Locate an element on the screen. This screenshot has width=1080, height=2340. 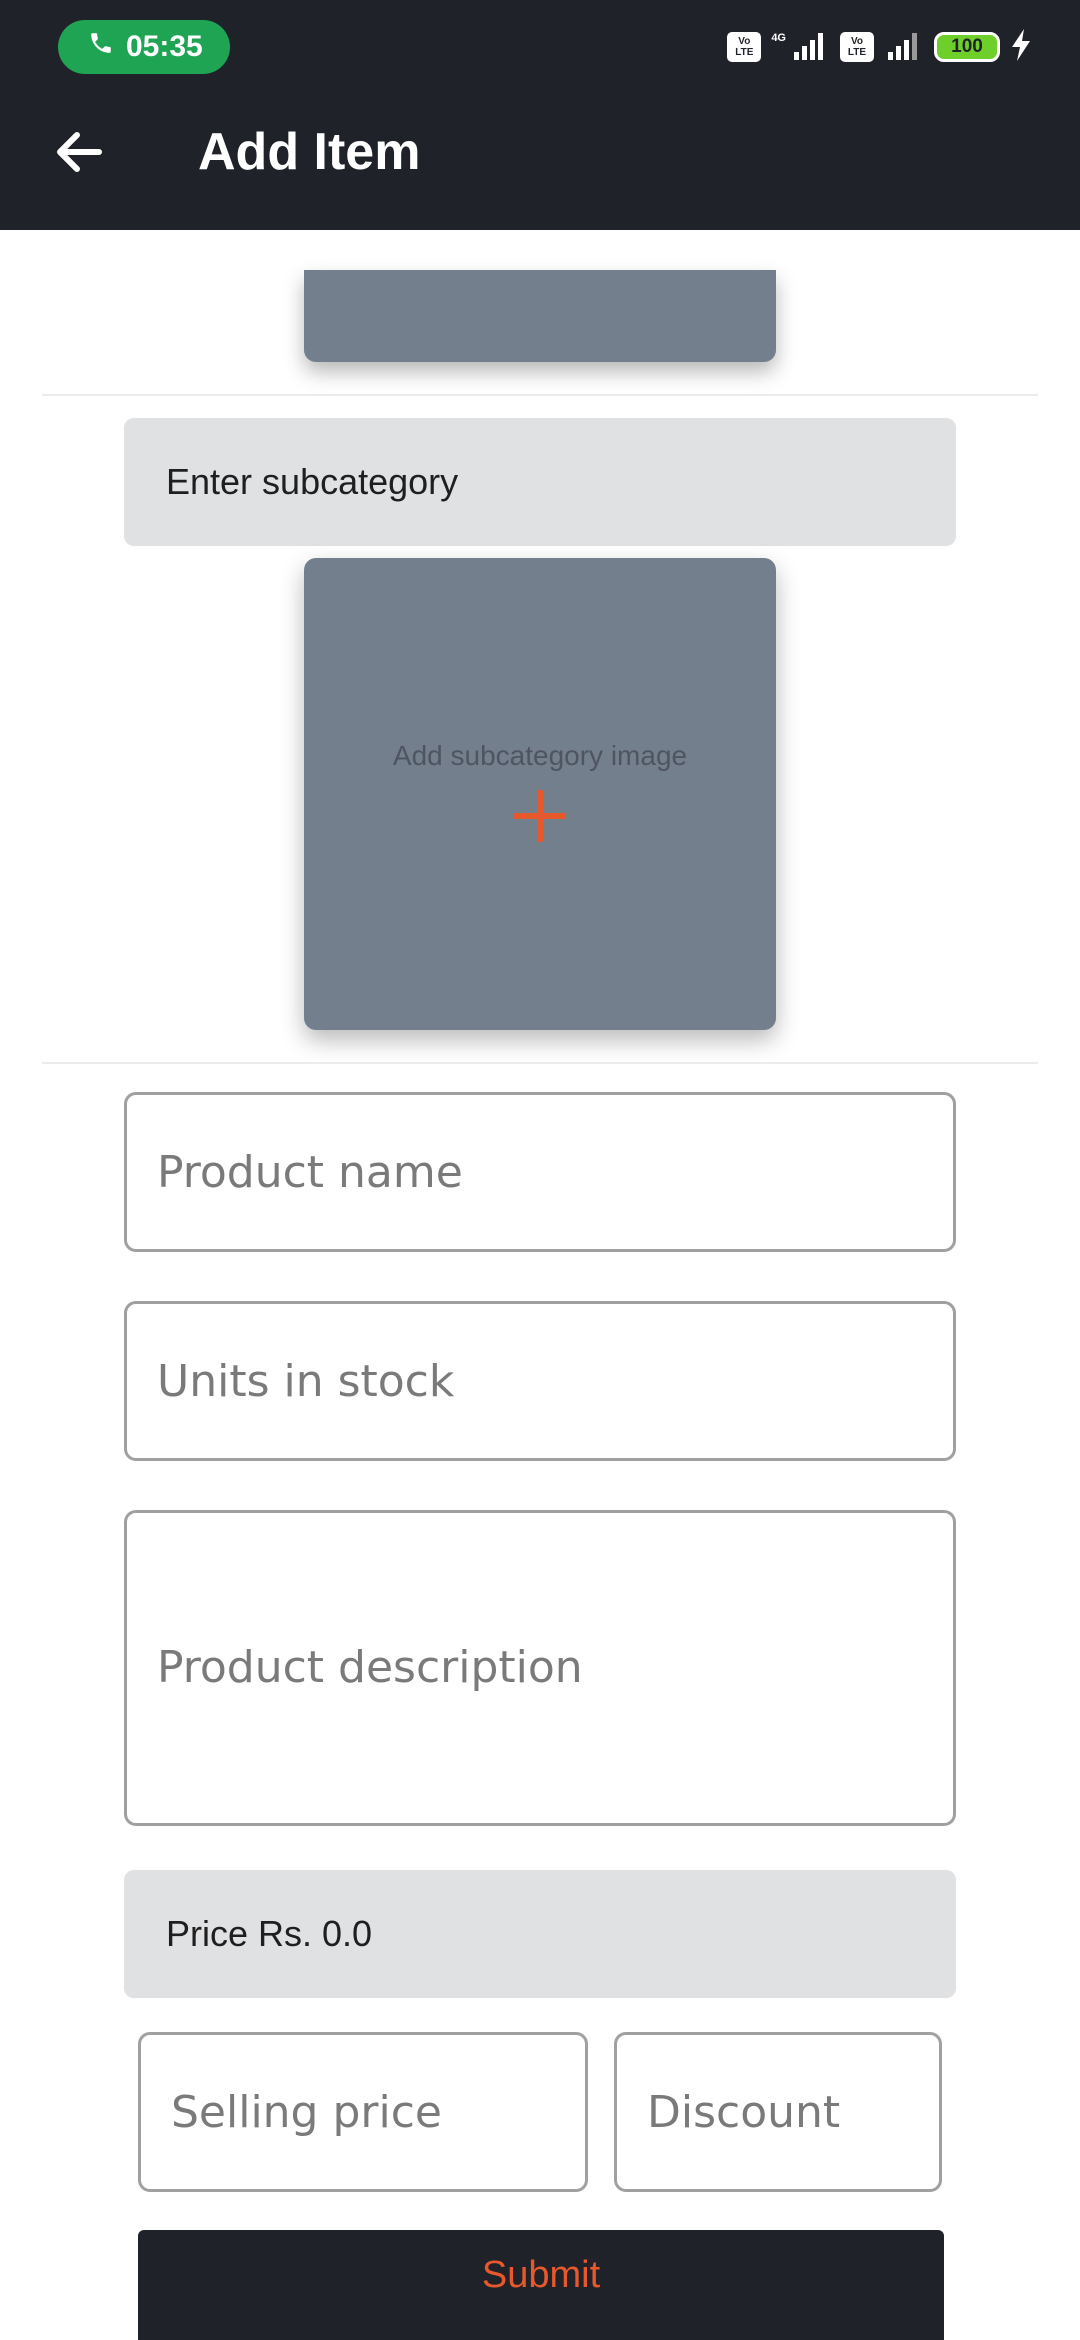
ongoing-call-pill: 05:35 is located at coordinates (144, 47).